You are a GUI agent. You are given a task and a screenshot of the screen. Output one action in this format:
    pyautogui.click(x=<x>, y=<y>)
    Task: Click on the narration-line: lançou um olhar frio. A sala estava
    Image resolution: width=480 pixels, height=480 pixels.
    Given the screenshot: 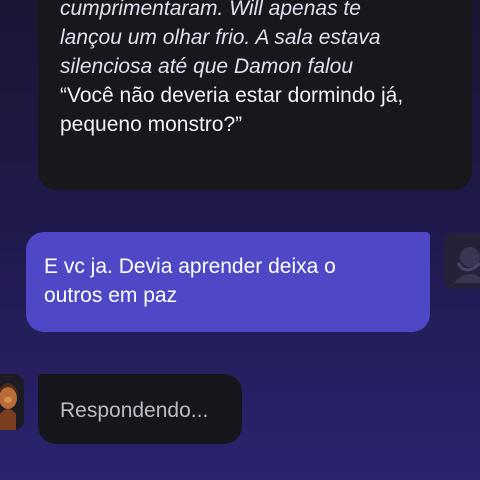 What is the action you would take?
    pyautogui.click(x=220, y=37)
    